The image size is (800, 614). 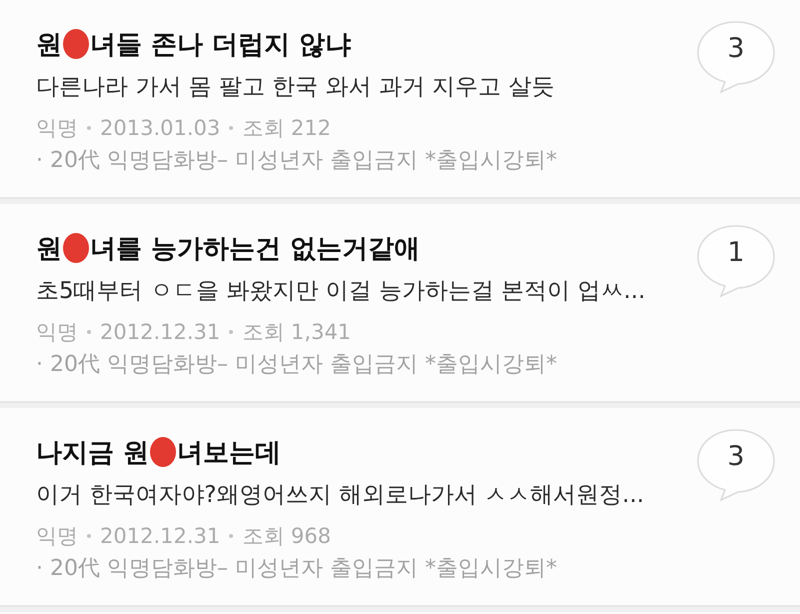 I want to click on post-date: 2013.01.03, so click(x=160, y=128).